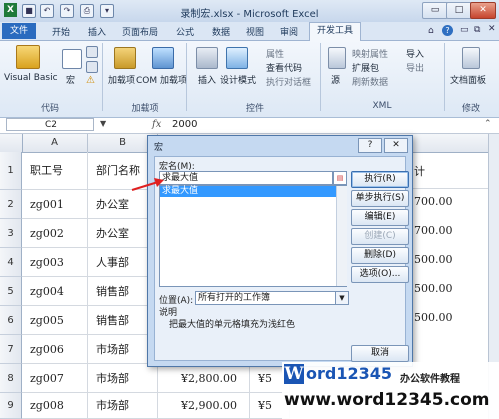 The height and width of the screenshot is (419, 499). I want to click on cell-employee-id: zg005, so click(55, 320).